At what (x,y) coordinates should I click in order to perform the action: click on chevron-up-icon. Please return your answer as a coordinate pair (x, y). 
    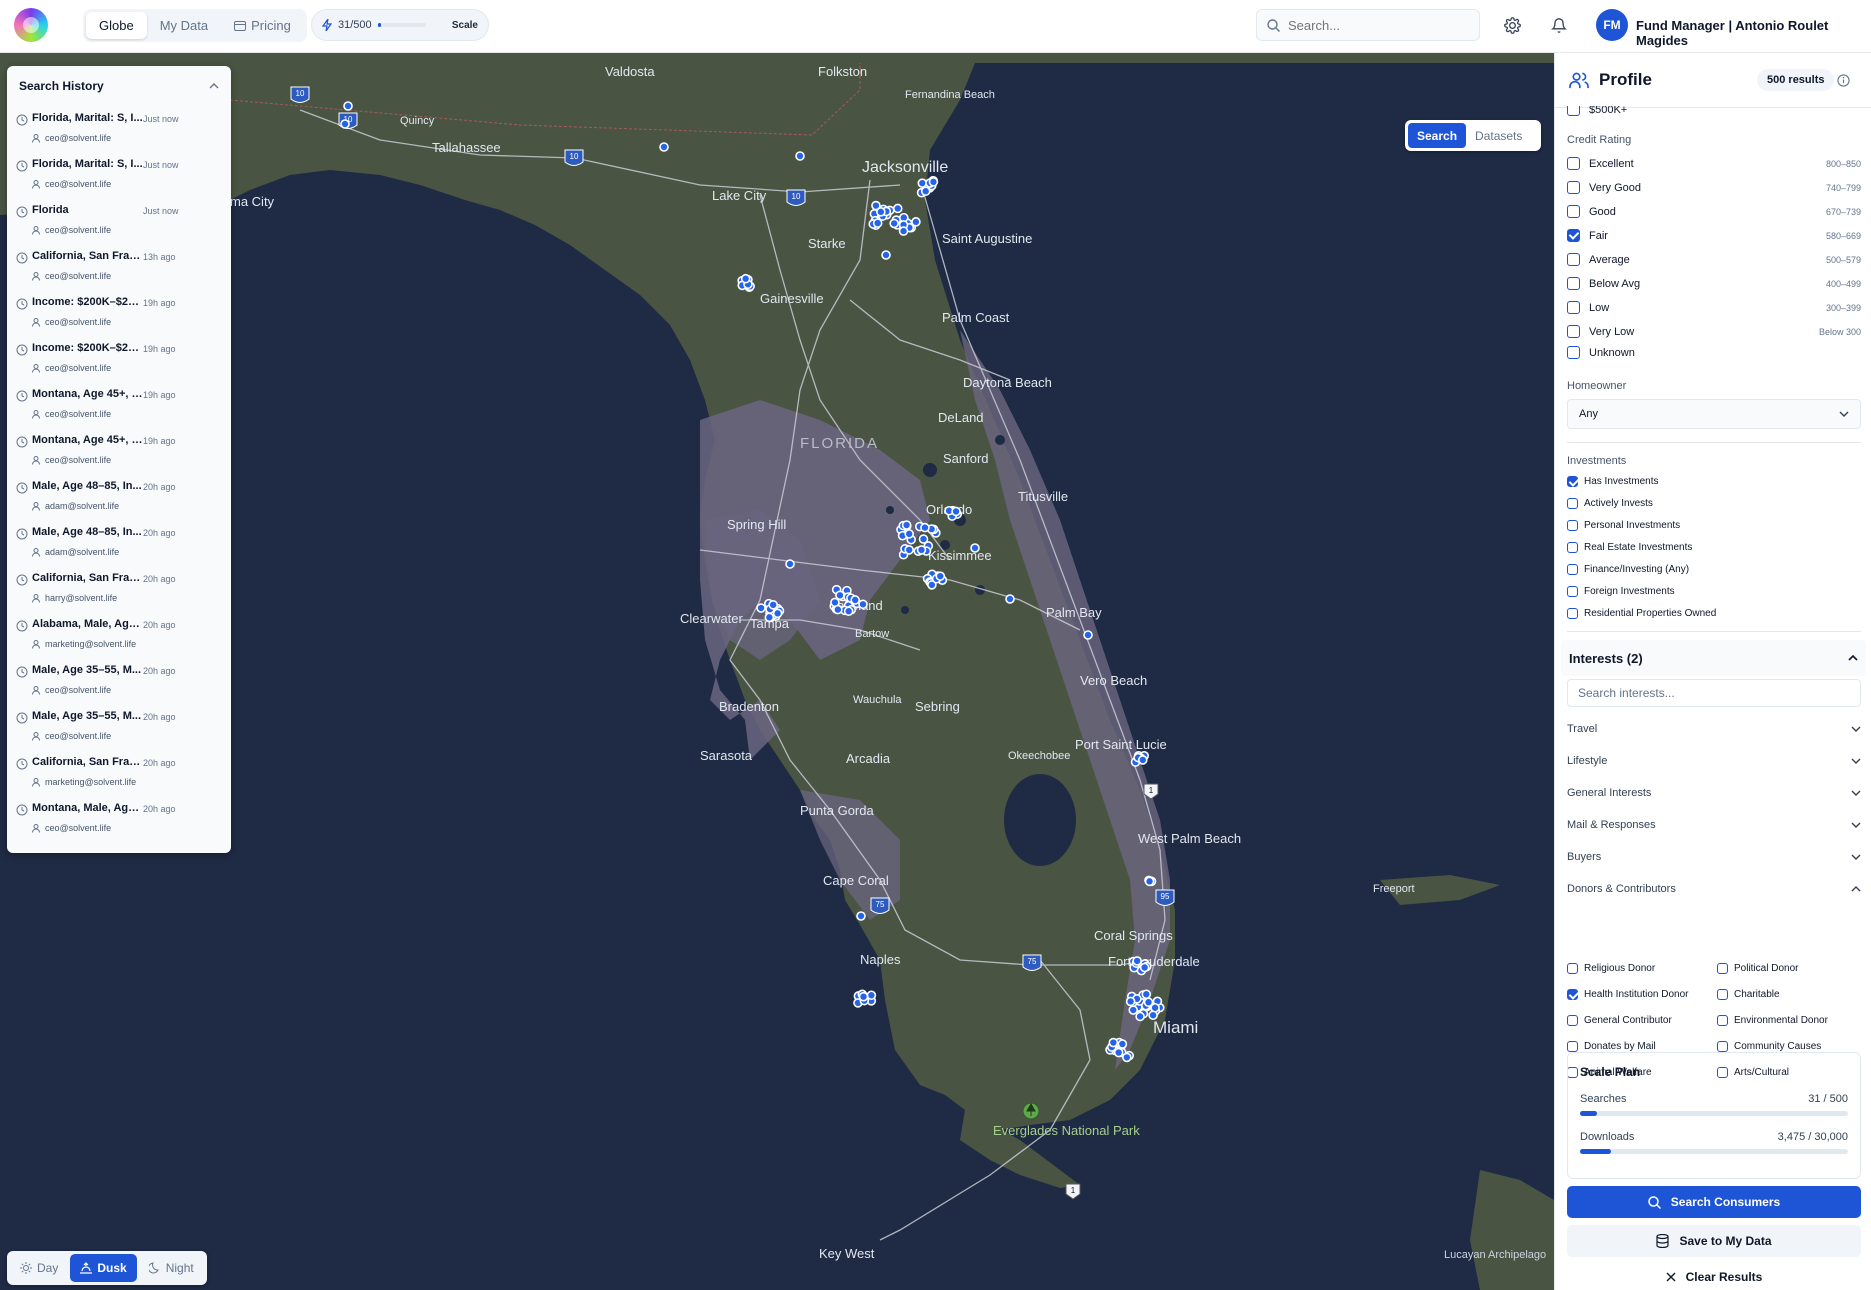
    Looking at the image, I should click on (214, 86).